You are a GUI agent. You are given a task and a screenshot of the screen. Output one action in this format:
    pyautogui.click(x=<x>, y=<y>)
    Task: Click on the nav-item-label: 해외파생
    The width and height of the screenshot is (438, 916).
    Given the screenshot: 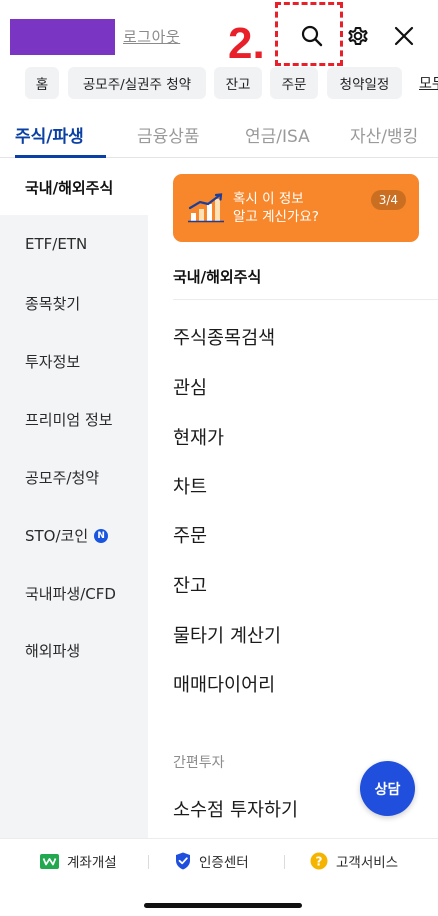 What is the action you would take?
    pyautogui.click(x=53, y=651)
    